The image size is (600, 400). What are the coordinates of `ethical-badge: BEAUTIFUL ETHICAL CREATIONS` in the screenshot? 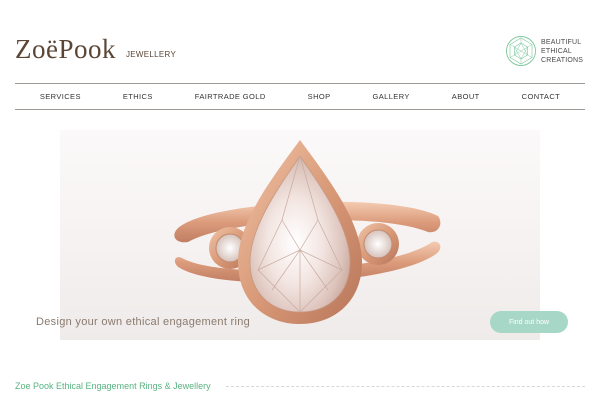 It's located at (544, 51).